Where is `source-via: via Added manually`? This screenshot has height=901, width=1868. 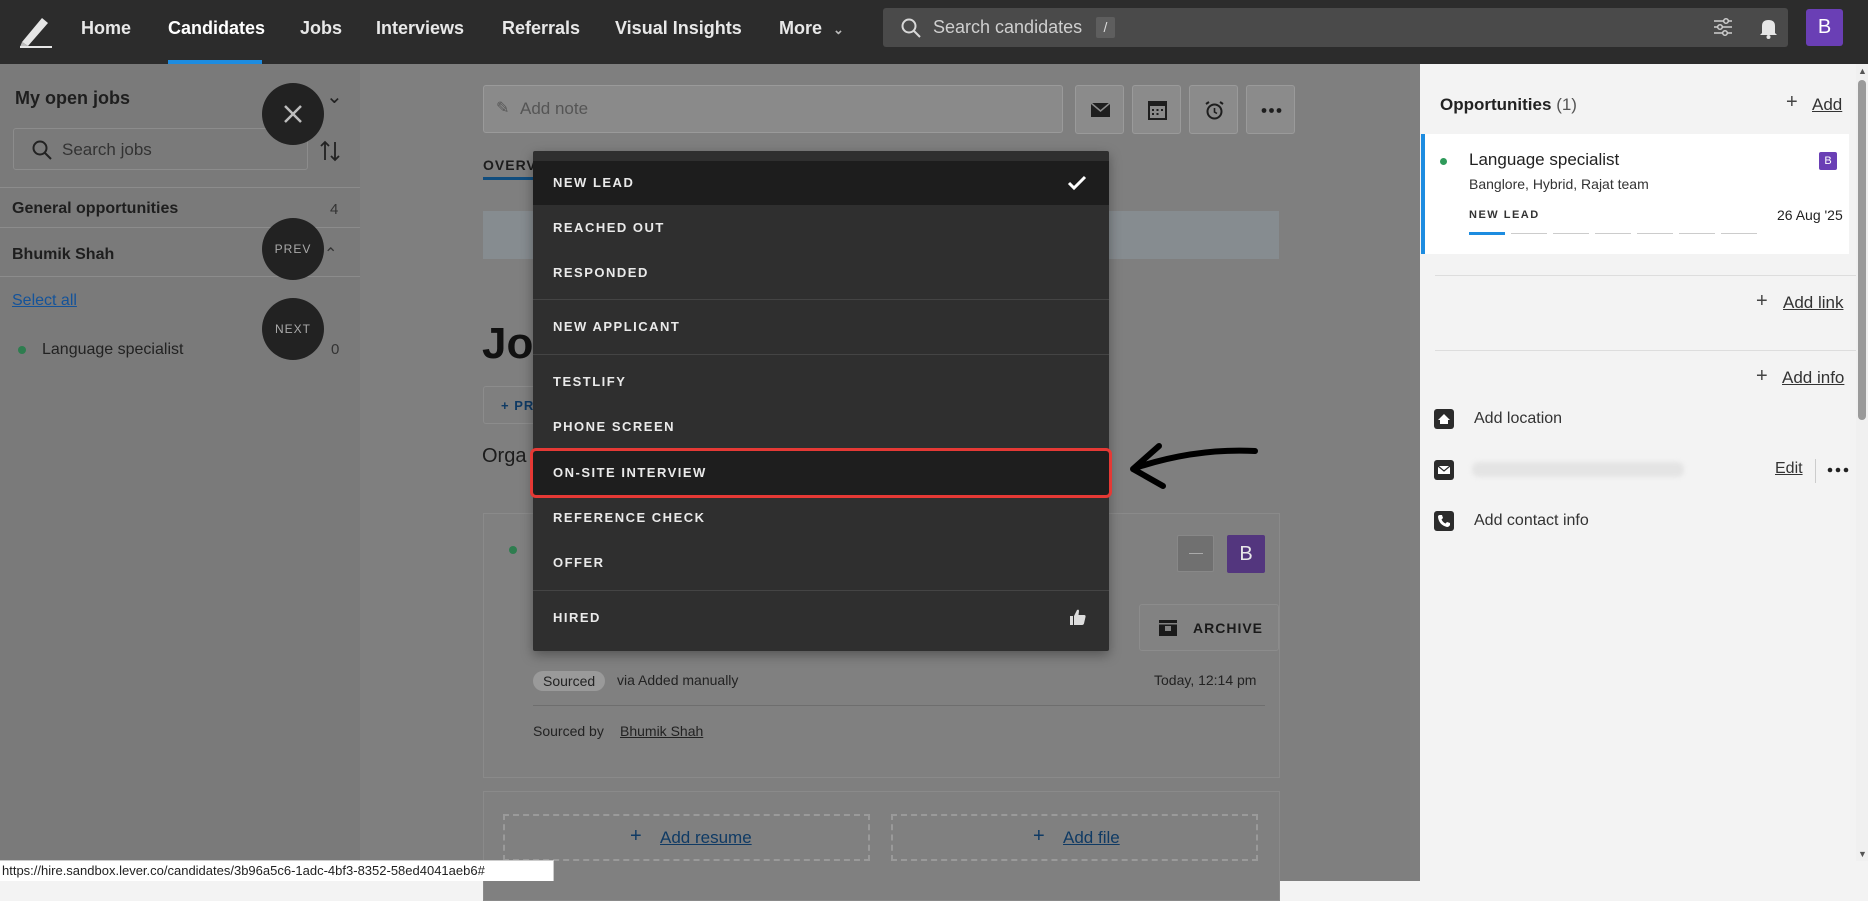 source-via: via Added manually is located at coordinates (678, 680).